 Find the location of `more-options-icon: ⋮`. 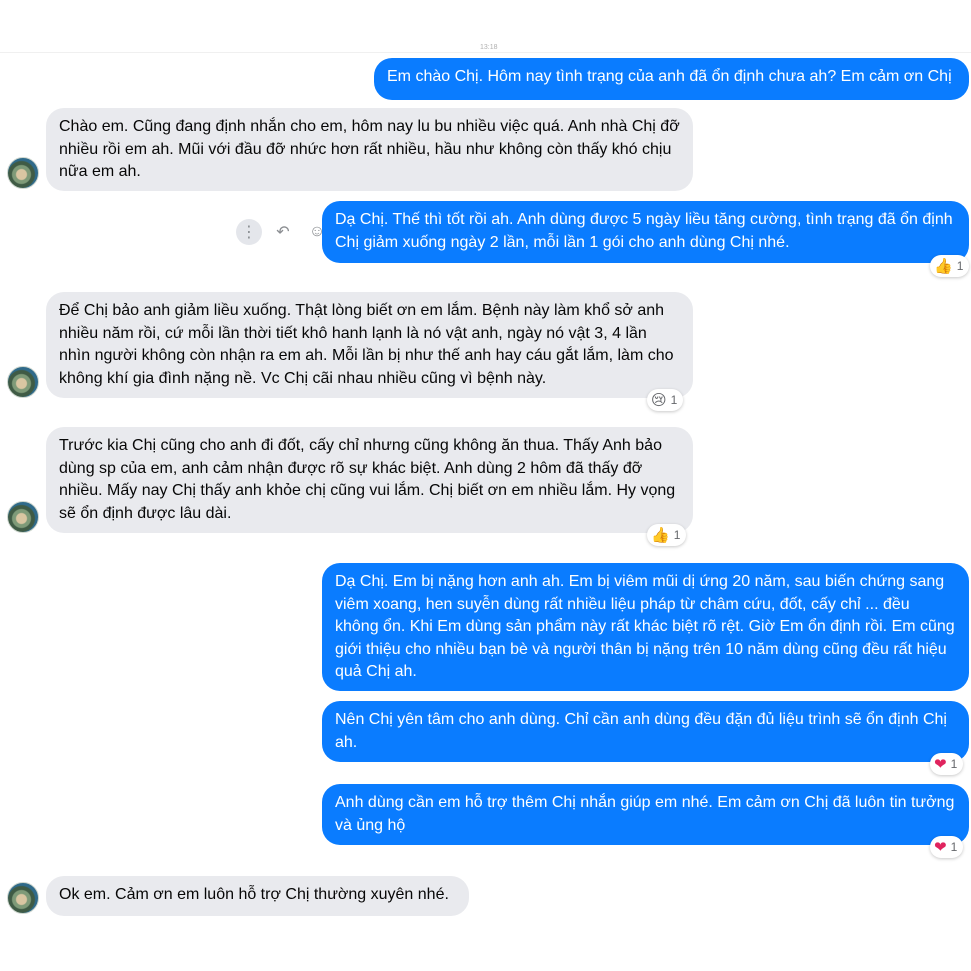

more-options-icon: ⋮ is located at coordinates (249, 232).